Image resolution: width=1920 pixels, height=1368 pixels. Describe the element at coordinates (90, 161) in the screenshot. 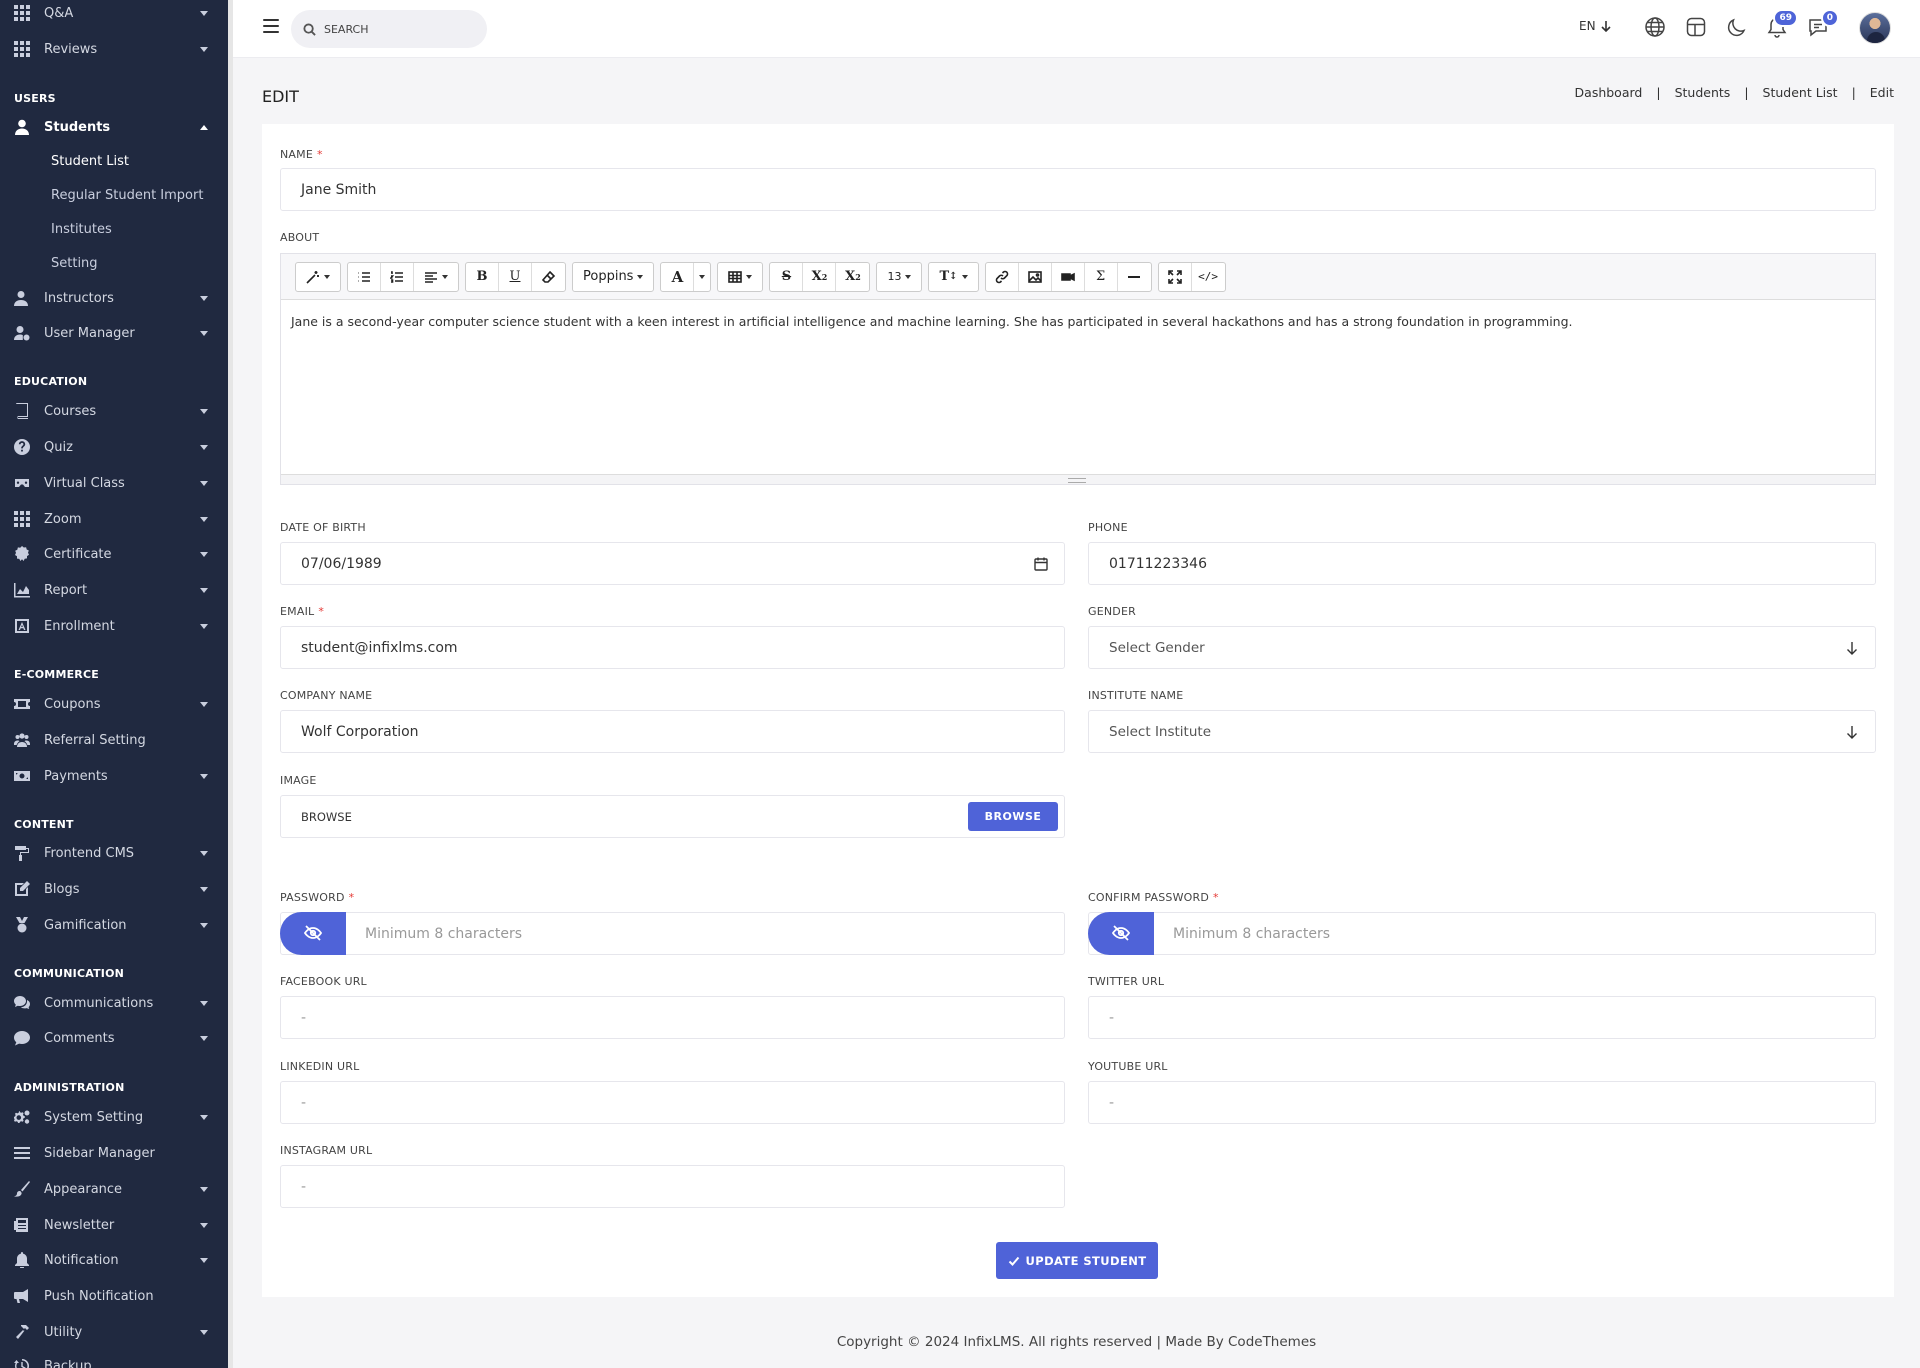

I see `sidebar-subitem-student-list: Student List` at that location.